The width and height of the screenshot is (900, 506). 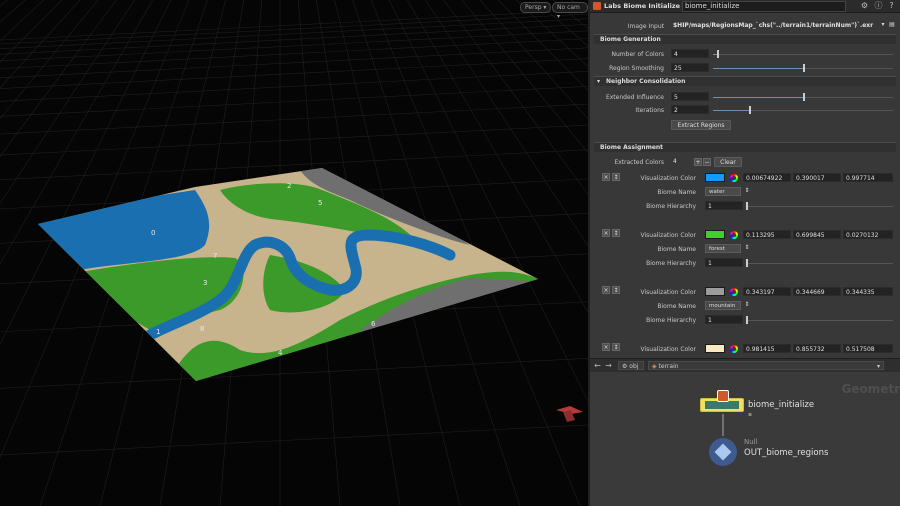 I want to click on node1-name: biome_initialize, so click(x=781, y=405).